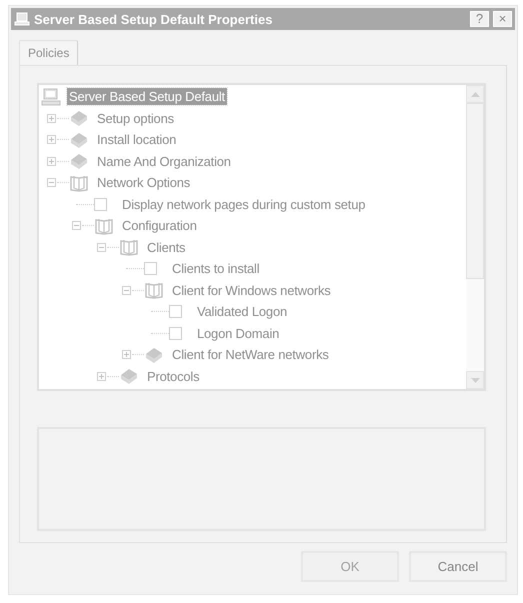 The image size is (523, 603). Describe the element at coordinates (159, 225) in the screenshot. I see `tree-item: Configuration` at that location.